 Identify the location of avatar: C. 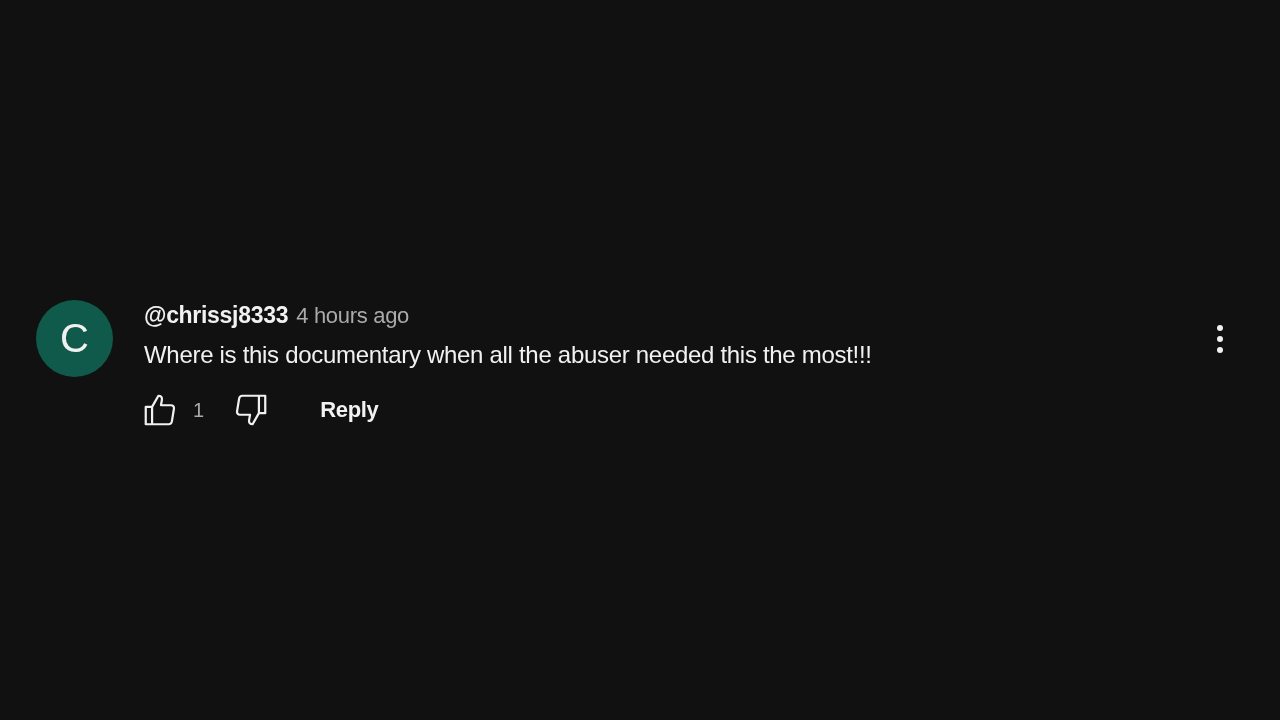
(74, 338).